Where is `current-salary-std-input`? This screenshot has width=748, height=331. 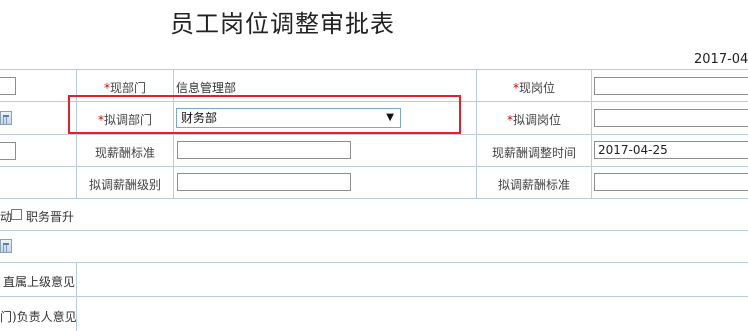
current-salary-std-input is located at coordinates (264, 150).